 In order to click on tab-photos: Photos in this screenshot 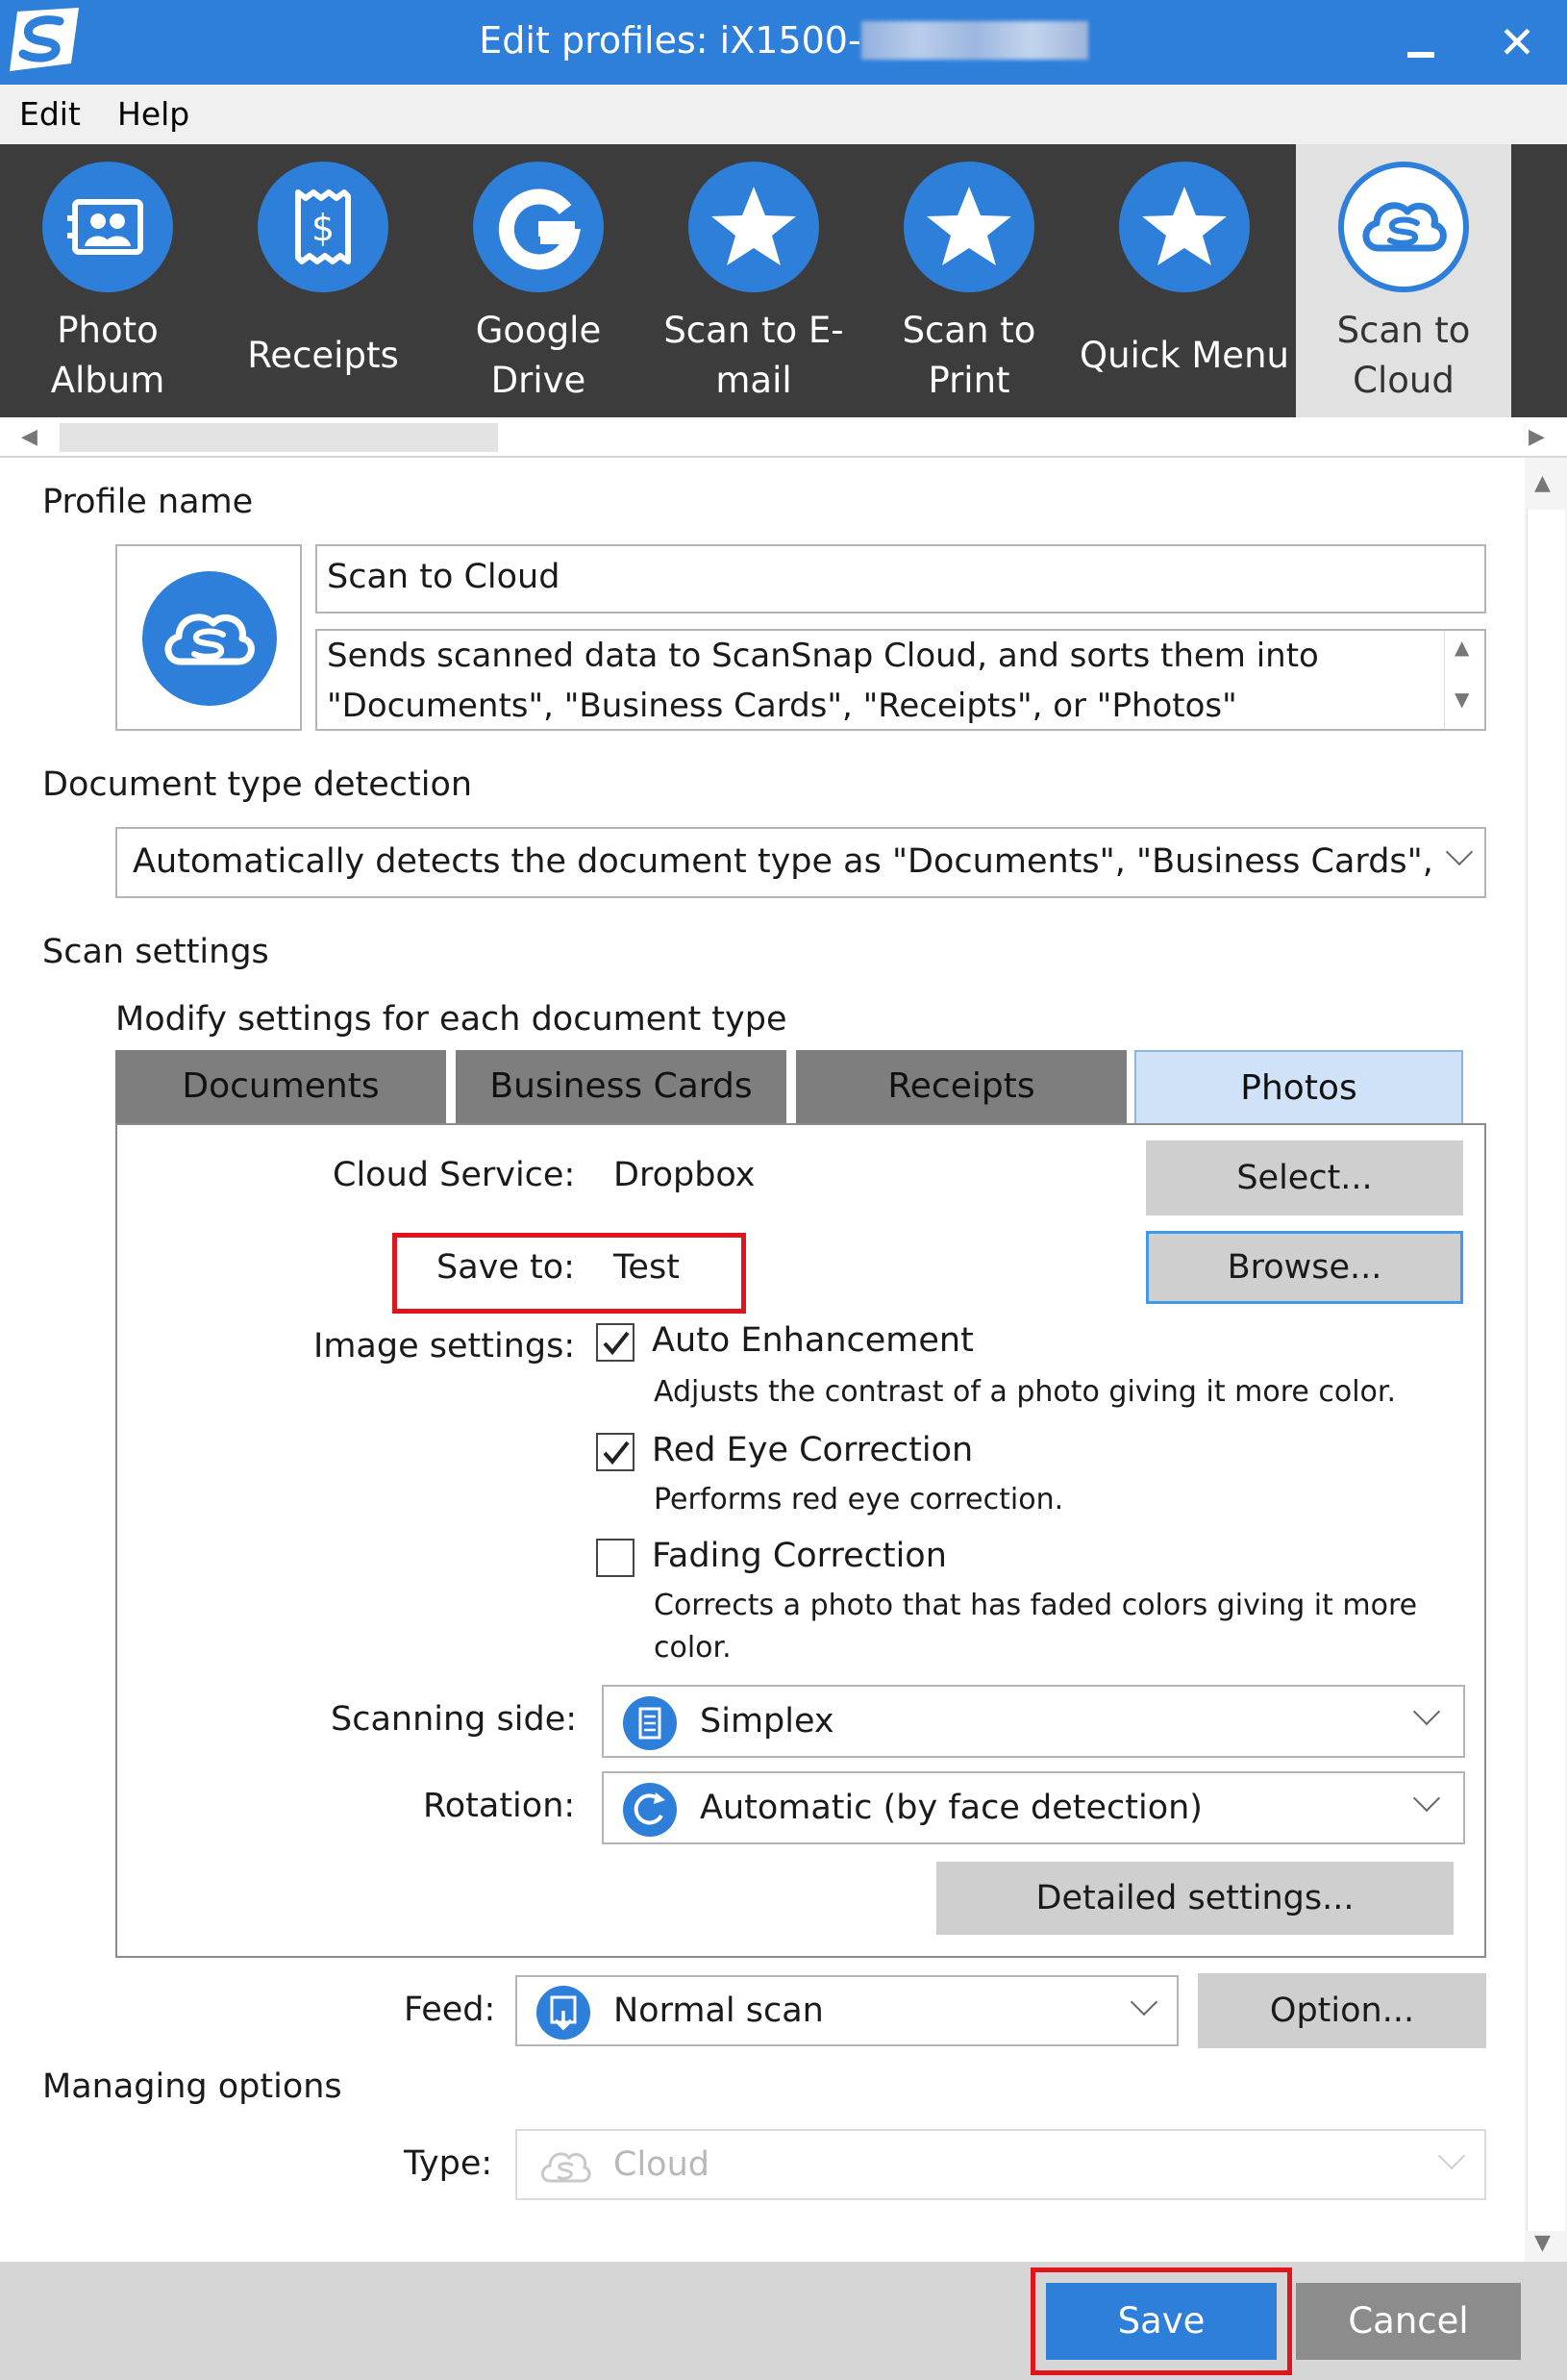, I will do `click(1298, 1086)`.